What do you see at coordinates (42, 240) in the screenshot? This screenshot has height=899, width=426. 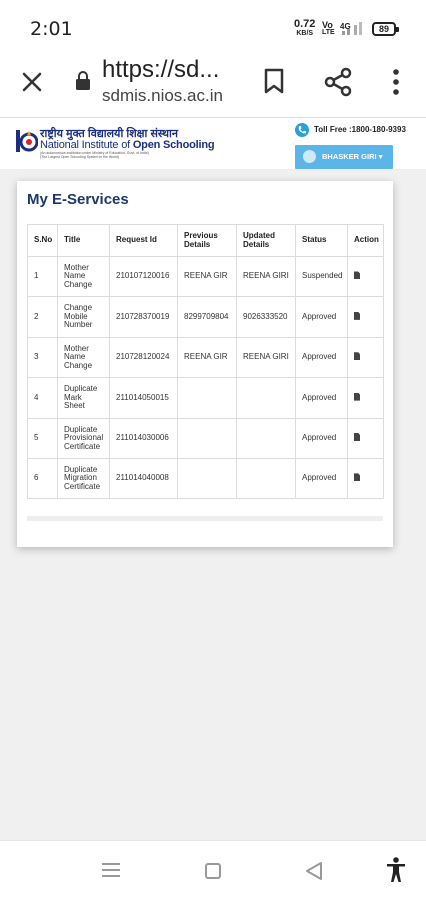 I see `header-sno: S.No` at bounding box center [42, 240].